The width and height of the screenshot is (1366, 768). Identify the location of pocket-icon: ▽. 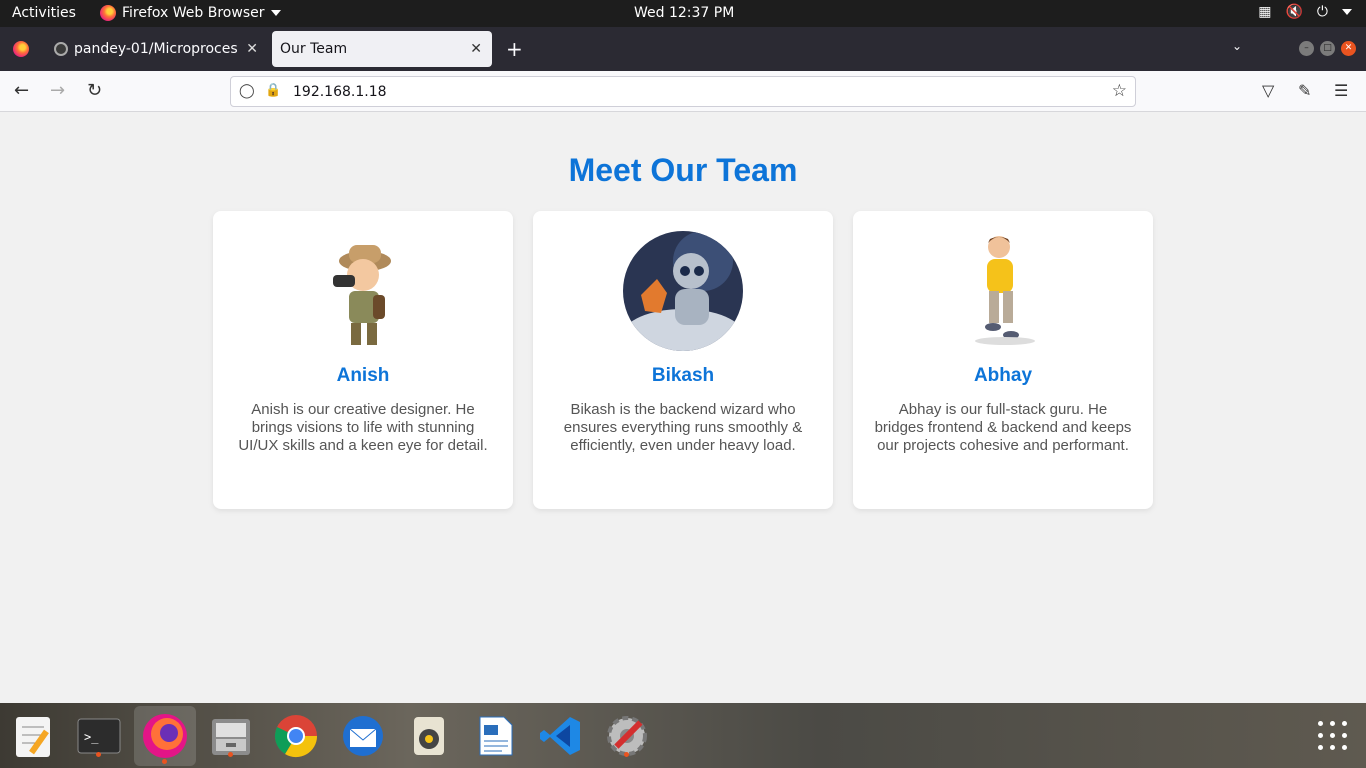
(1268, 90).